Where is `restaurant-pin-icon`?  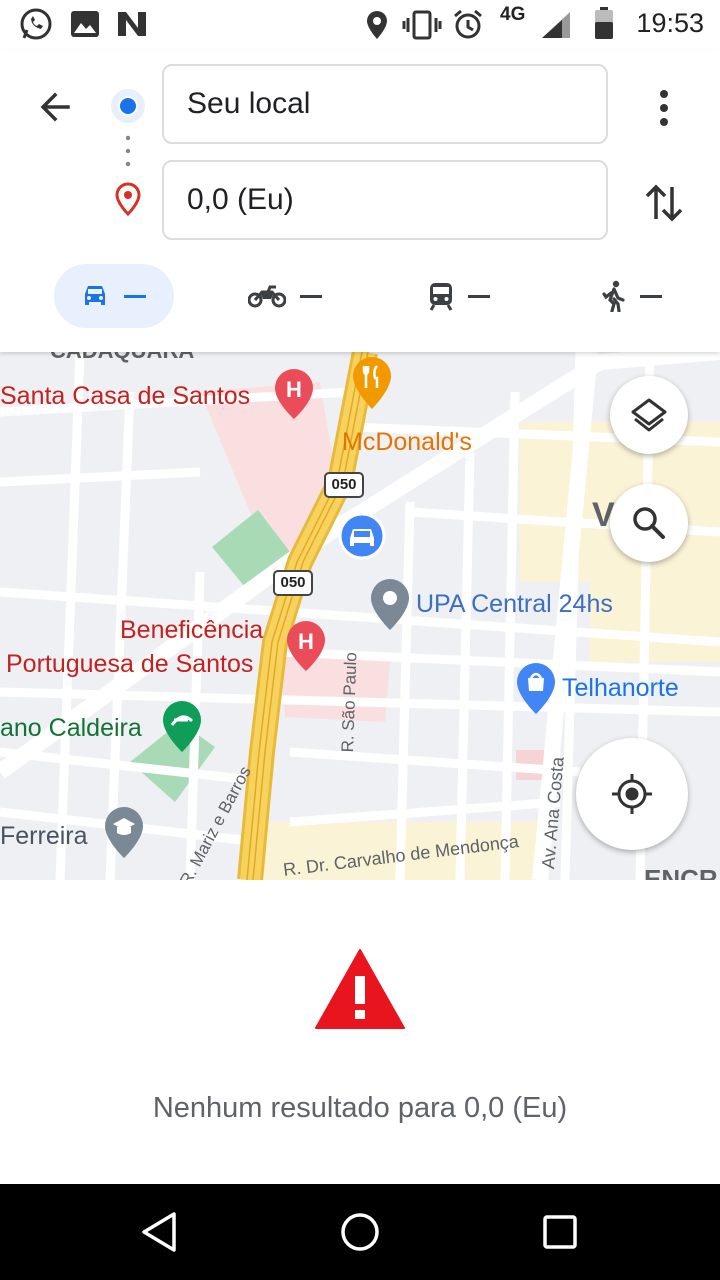
restaurant-pin-icon is located at coordinates (372, 384).